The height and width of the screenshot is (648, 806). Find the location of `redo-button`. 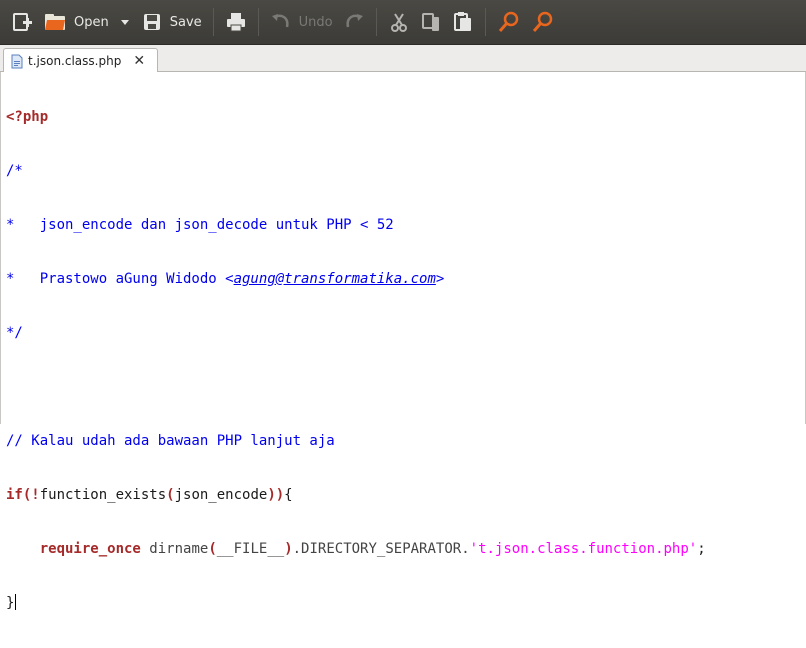

redo-button is located at coordinates (354, 22).